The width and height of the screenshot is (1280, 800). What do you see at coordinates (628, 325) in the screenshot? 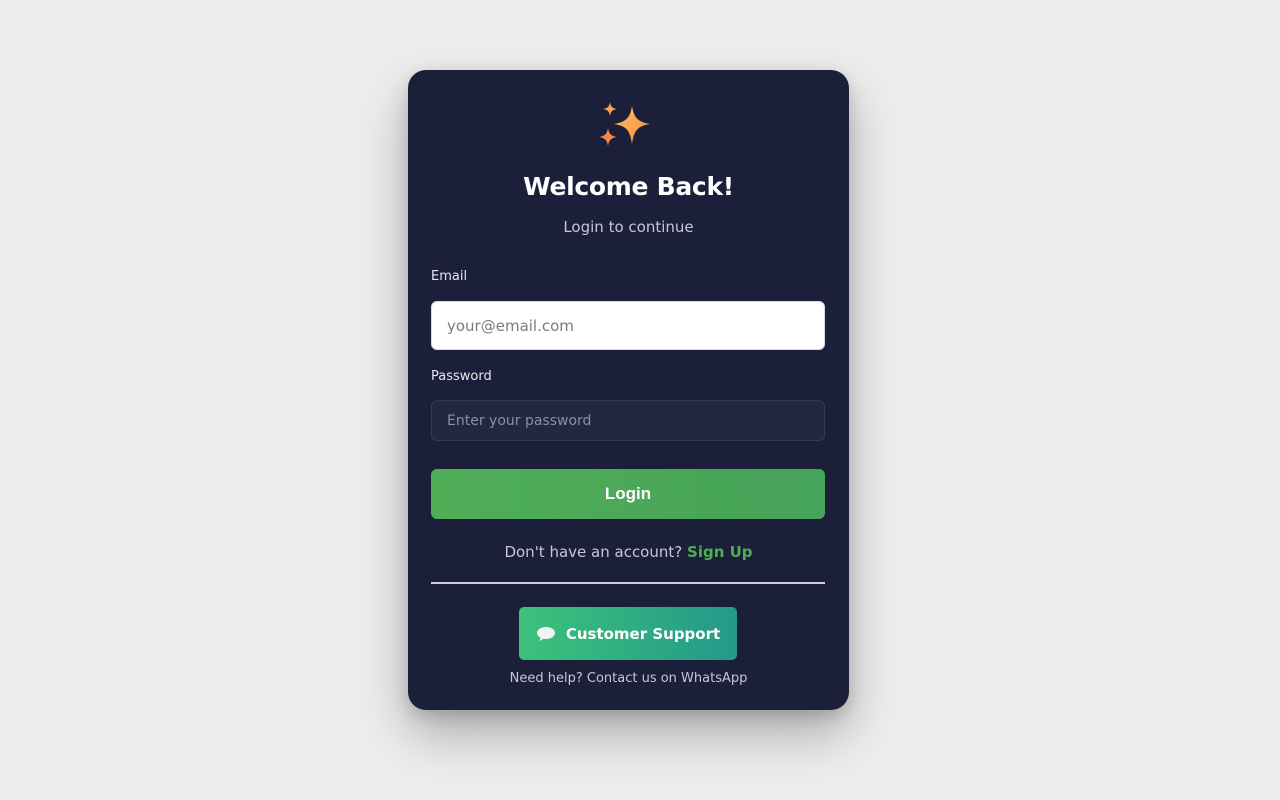
I see `email-field` at bounding box center [628, 325].